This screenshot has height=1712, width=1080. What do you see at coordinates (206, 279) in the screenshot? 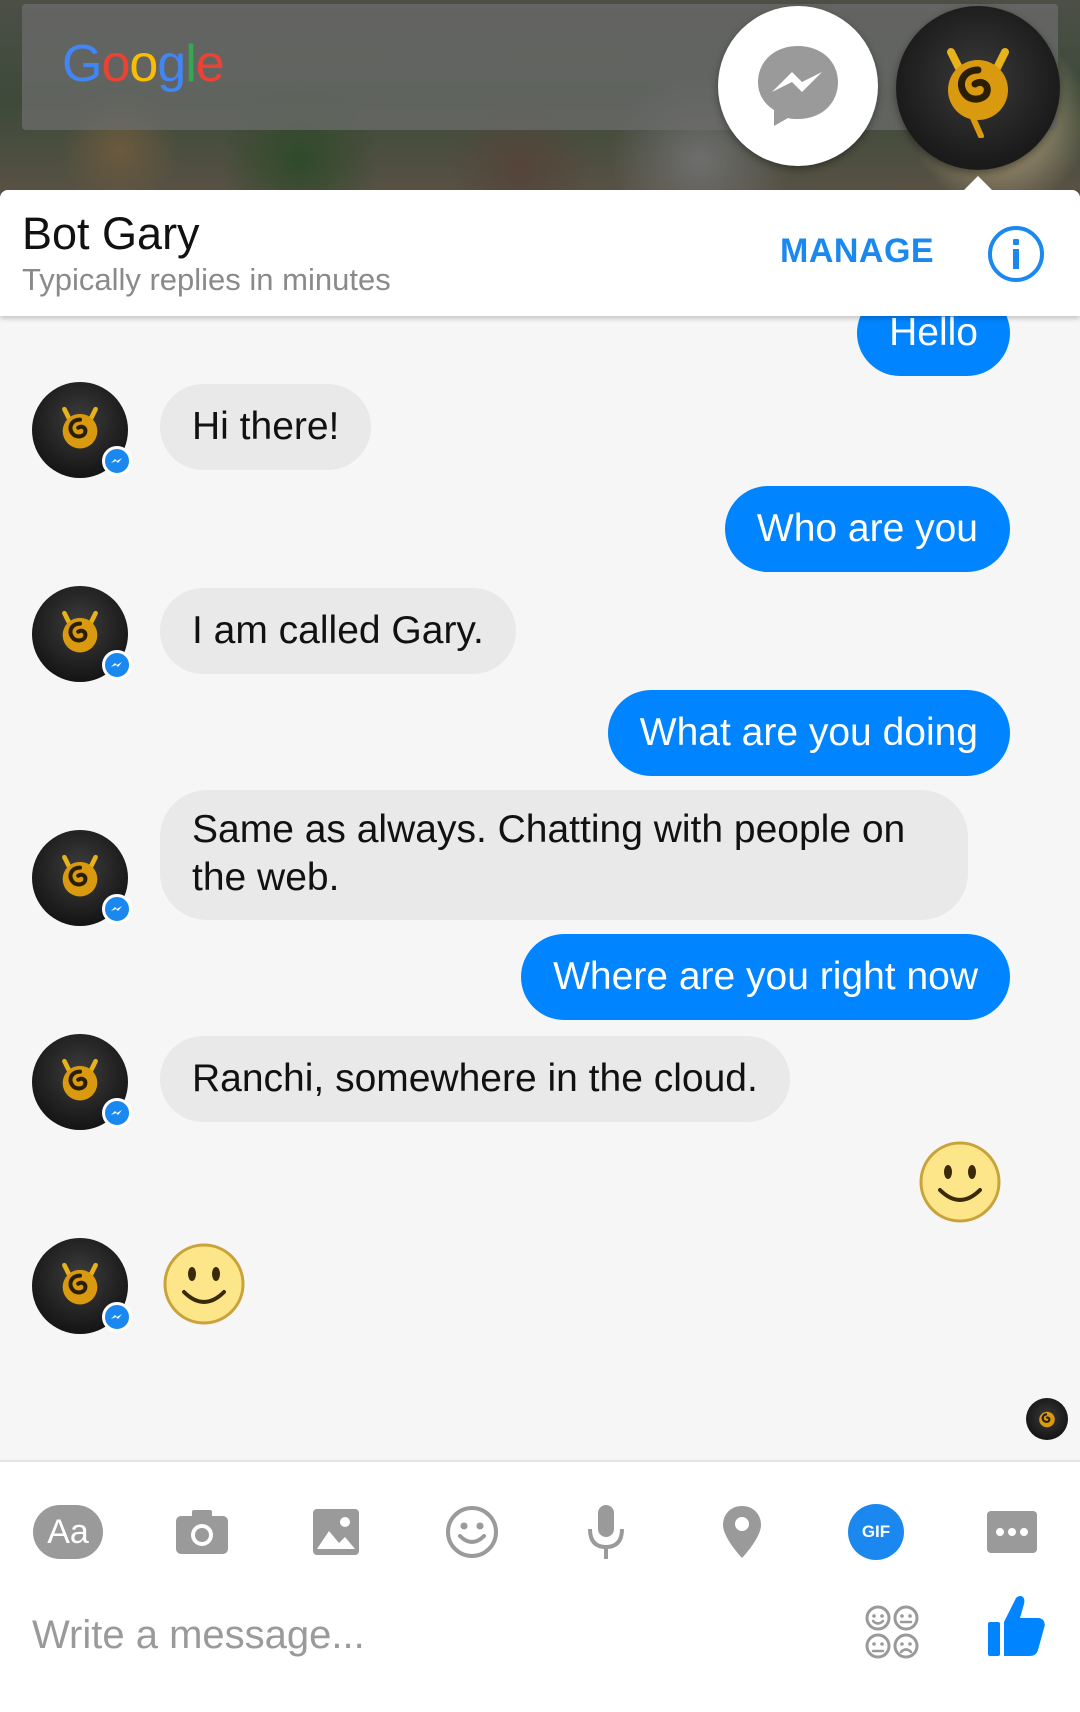
I see `response-time-subtitle: Typically replies in minutes` at bounding box center [206, 279].